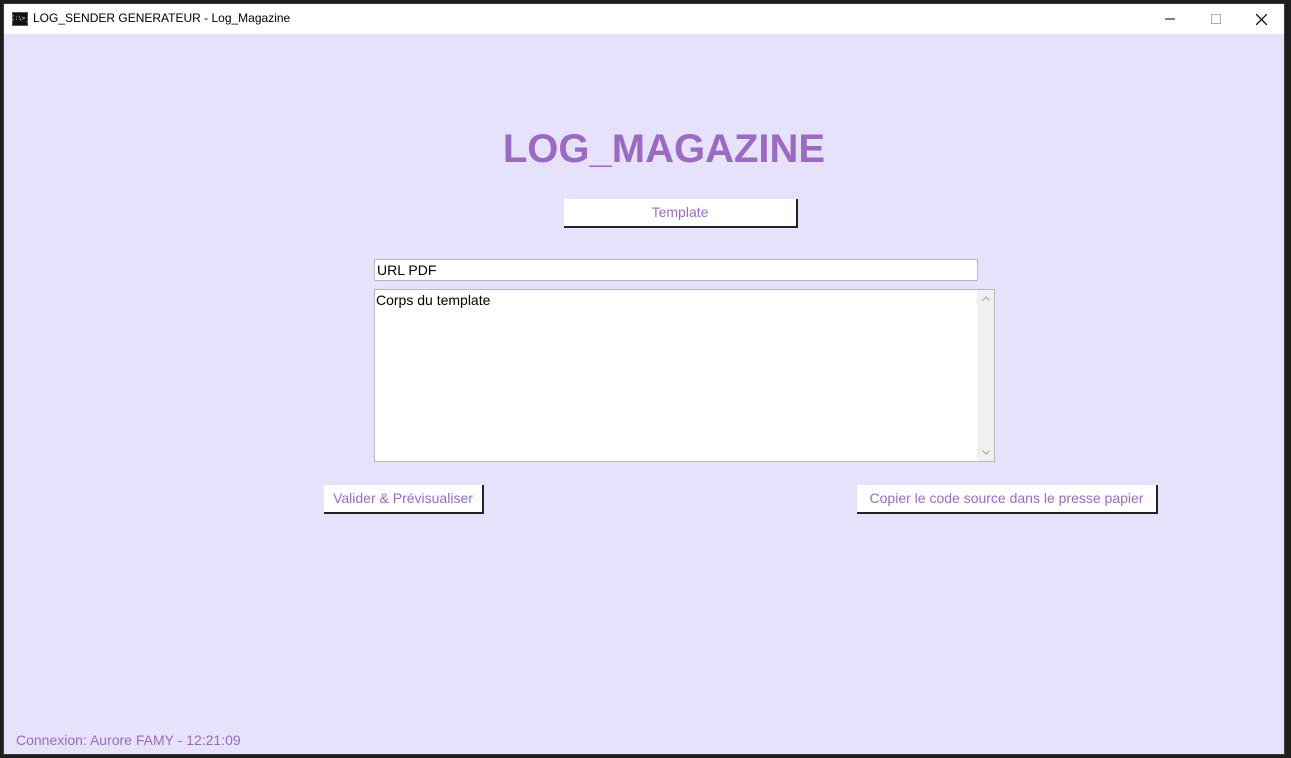 The image size is (1291, 758). Describe the element at coordinates (684, 375) in the screenshot. I see `template-body-textarea: Corps du template` at that location.